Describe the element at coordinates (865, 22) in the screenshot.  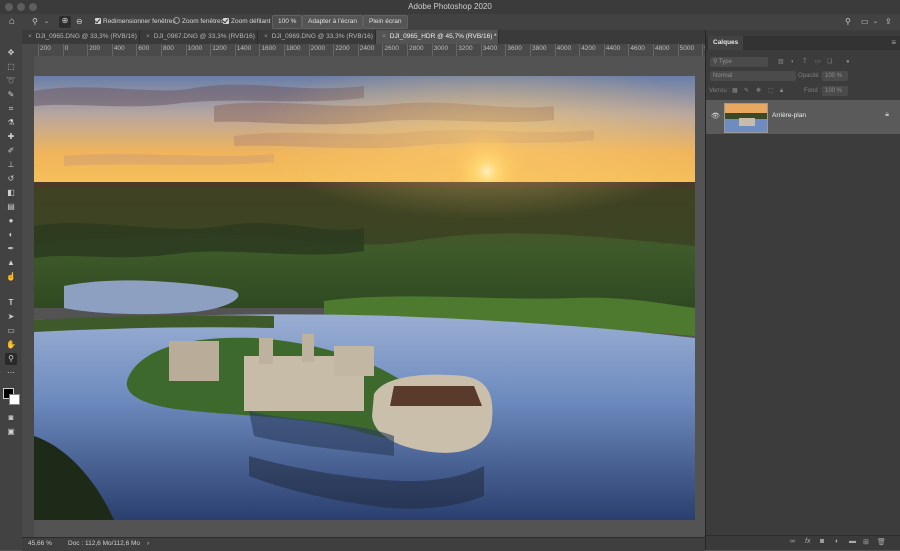
I see `workspace-icon: ▭` at that location.